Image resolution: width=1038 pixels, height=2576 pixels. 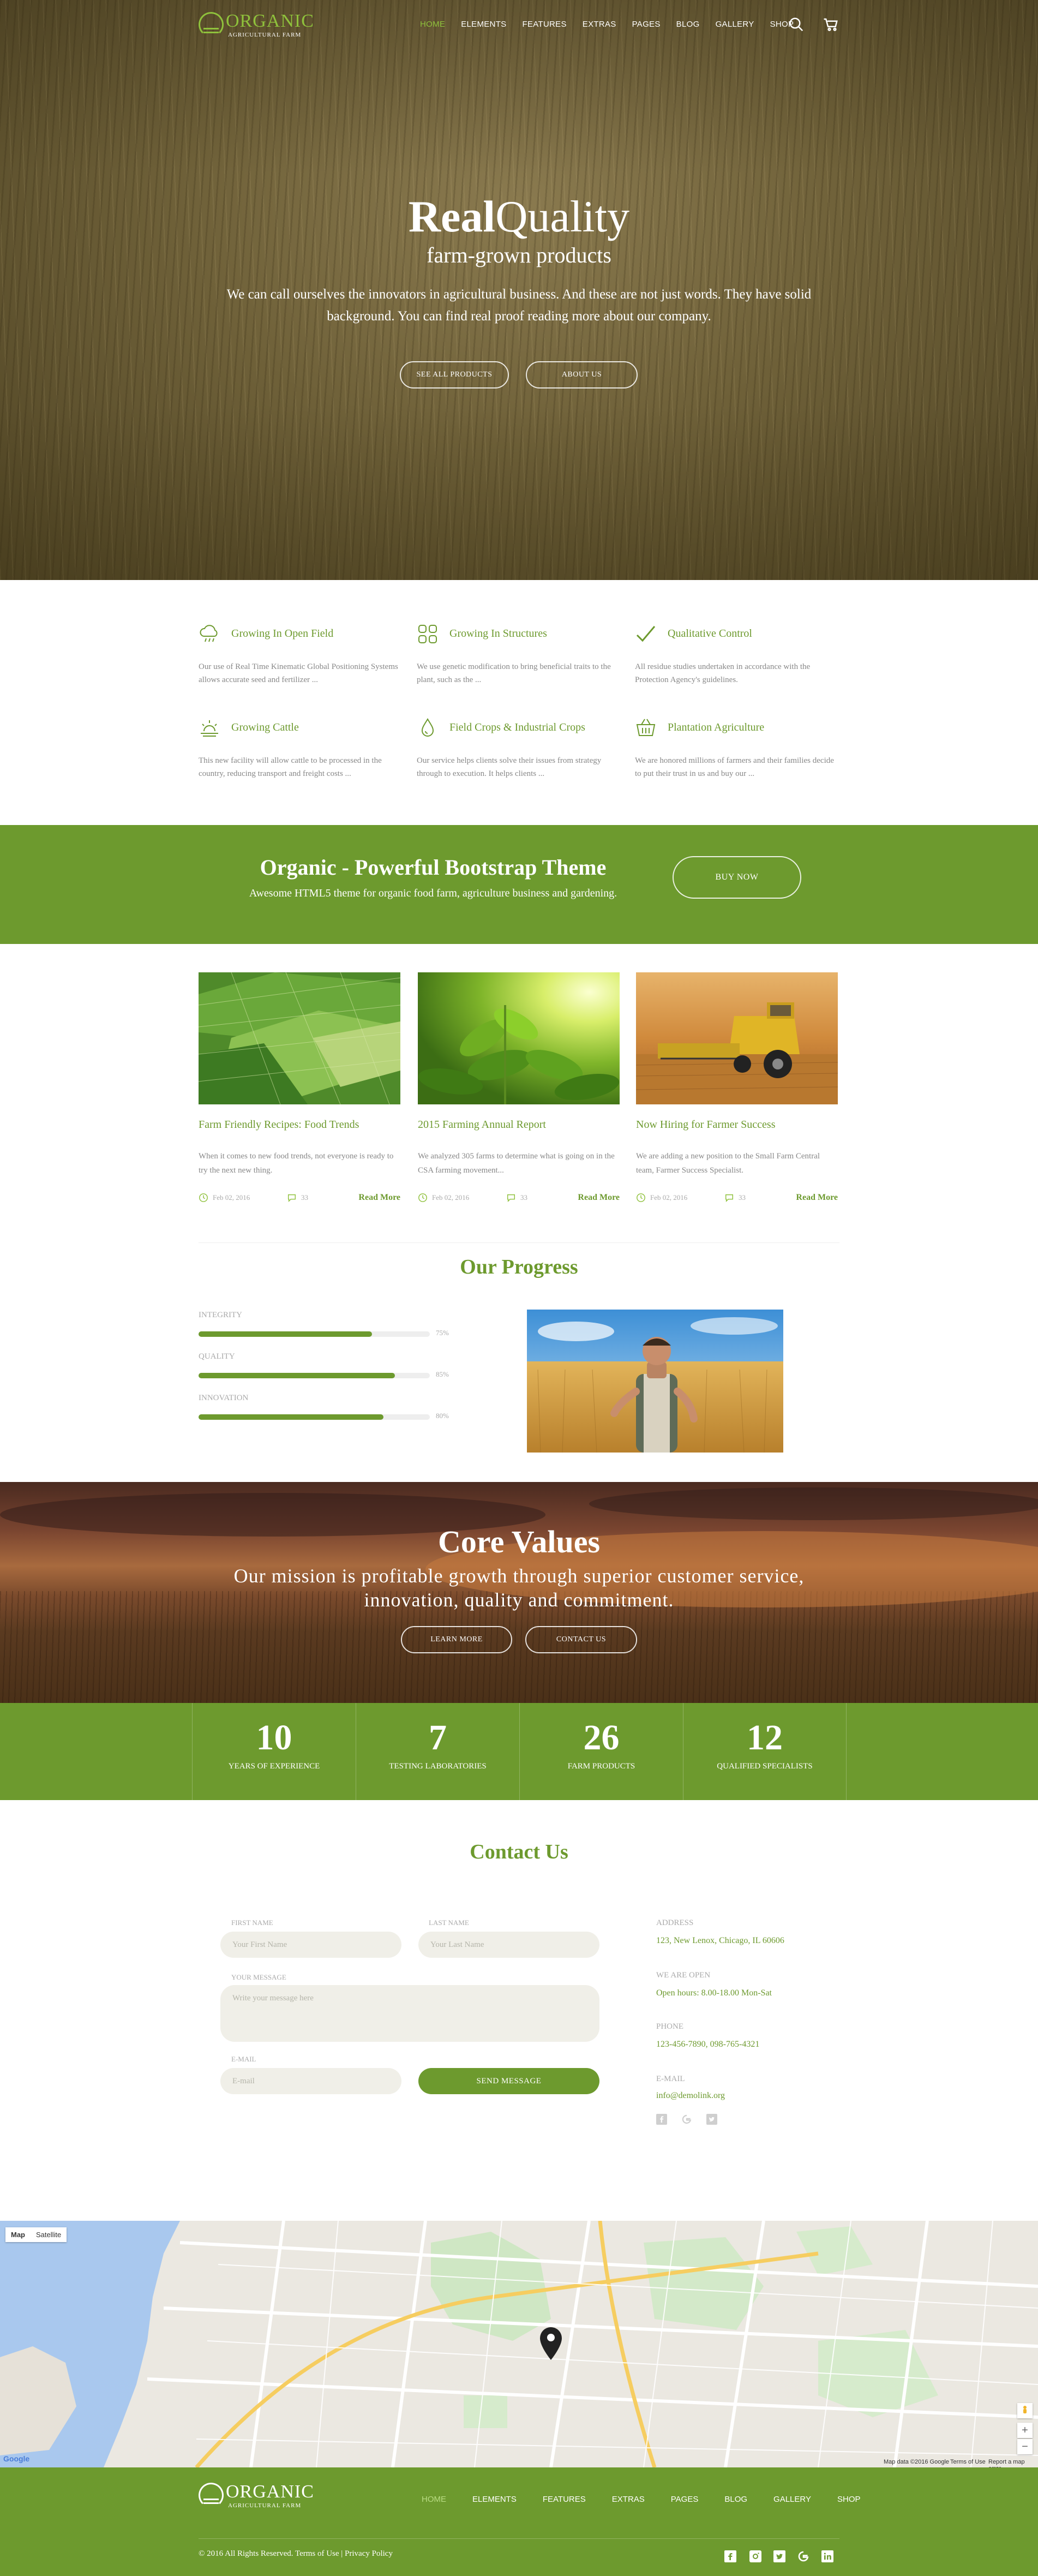 I want to click on nav-blog: BLOG, so click(x=688, y=25).